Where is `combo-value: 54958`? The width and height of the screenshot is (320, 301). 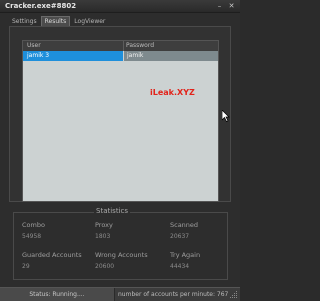 combo-value: 54958 is located at coordinates (32, 236).